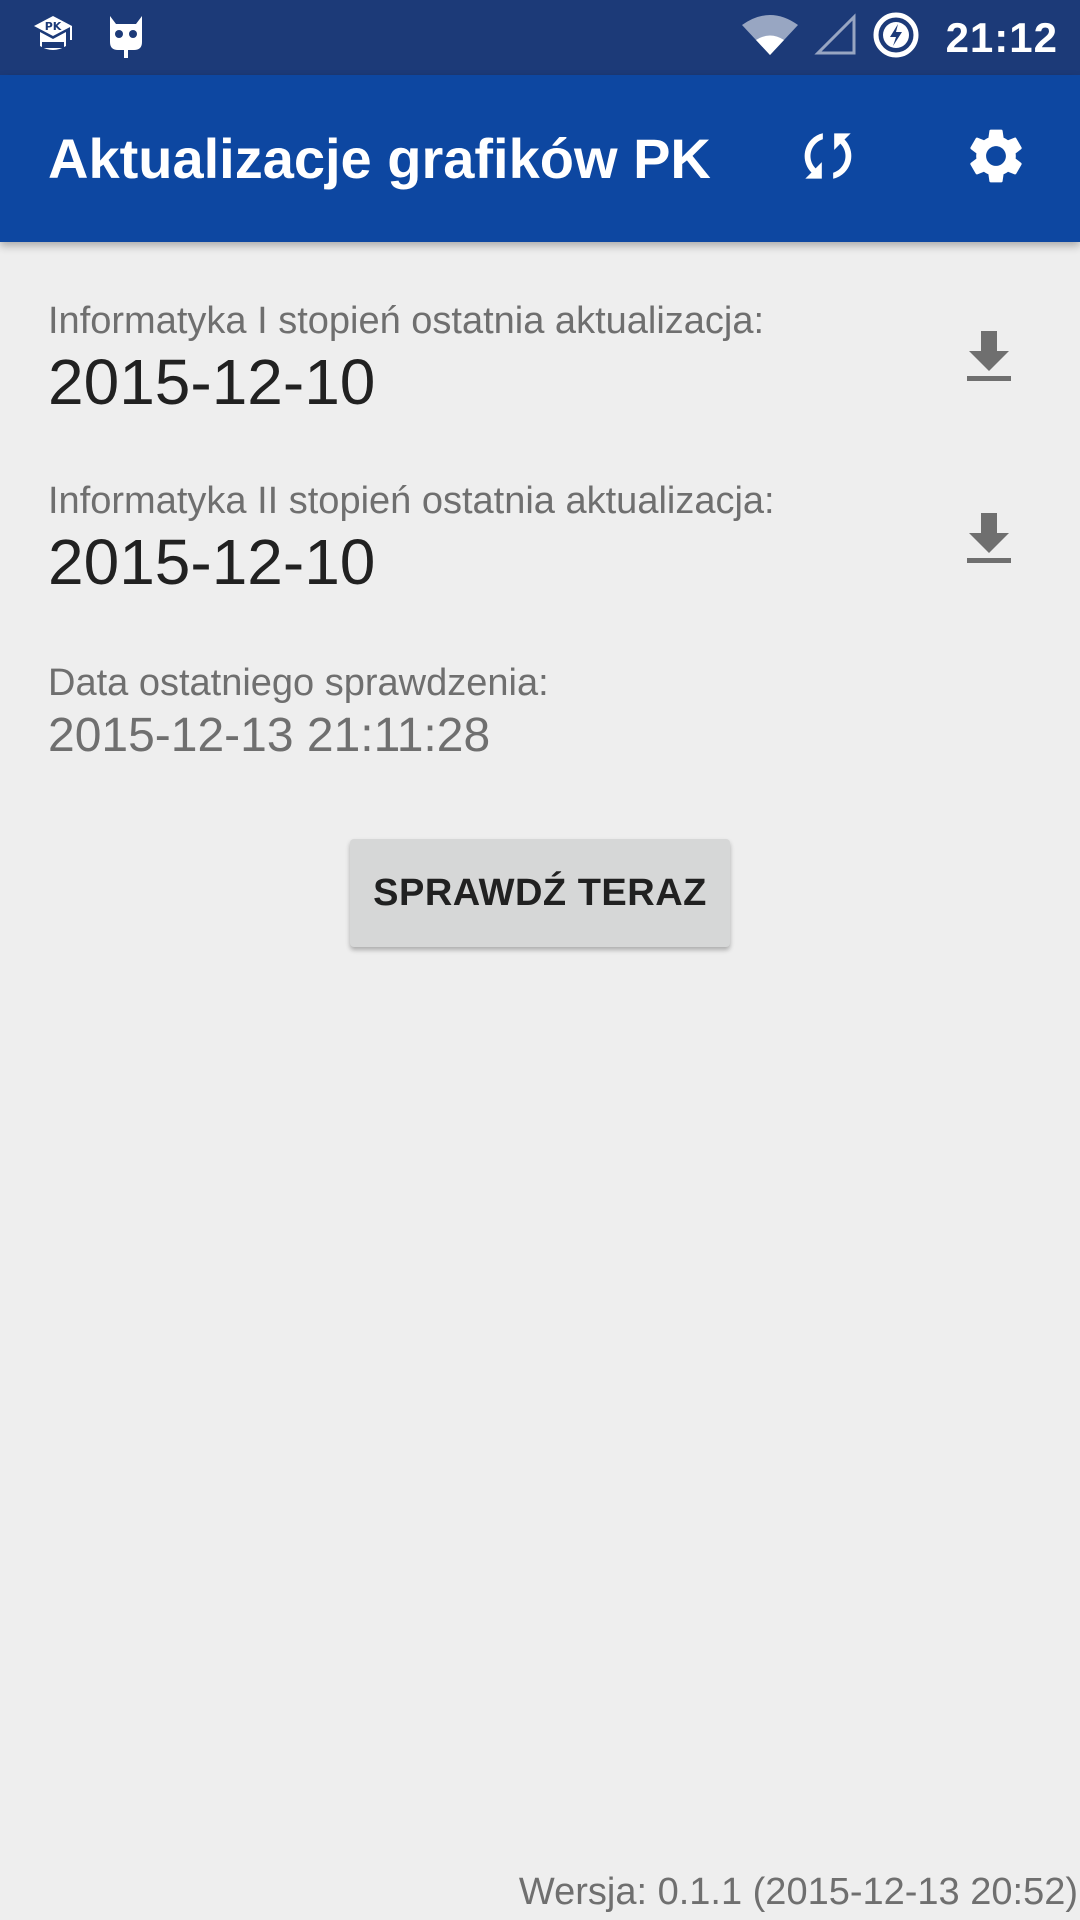 The image size is (1080, 1920). I want to click on notification-area: PK, so click(88, 38).